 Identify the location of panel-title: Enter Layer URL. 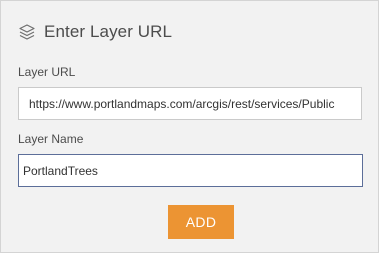
(108, 31).